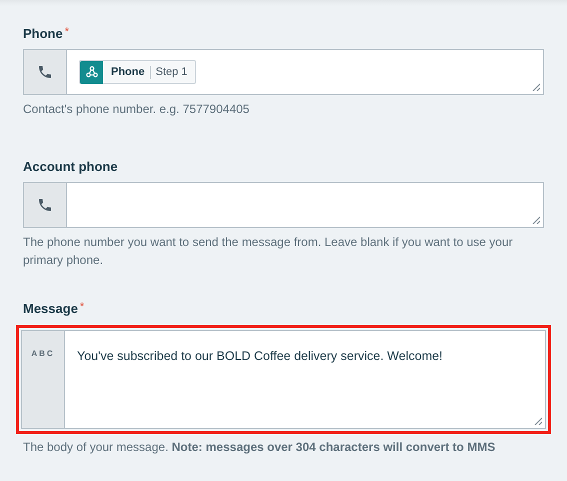  I want to click on text-type-label: ABC, so click(43, 354).